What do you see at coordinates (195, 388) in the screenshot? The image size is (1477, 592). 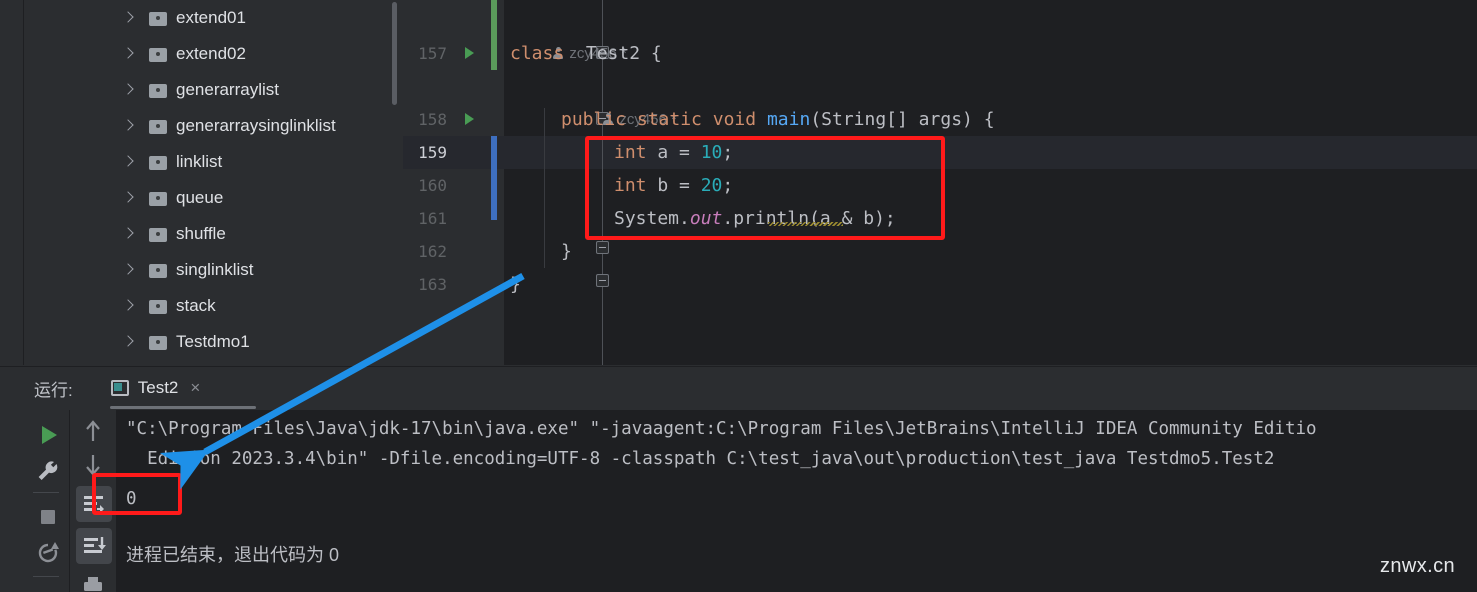 I see `close-icon: ×` at bounding box center [195, 388].